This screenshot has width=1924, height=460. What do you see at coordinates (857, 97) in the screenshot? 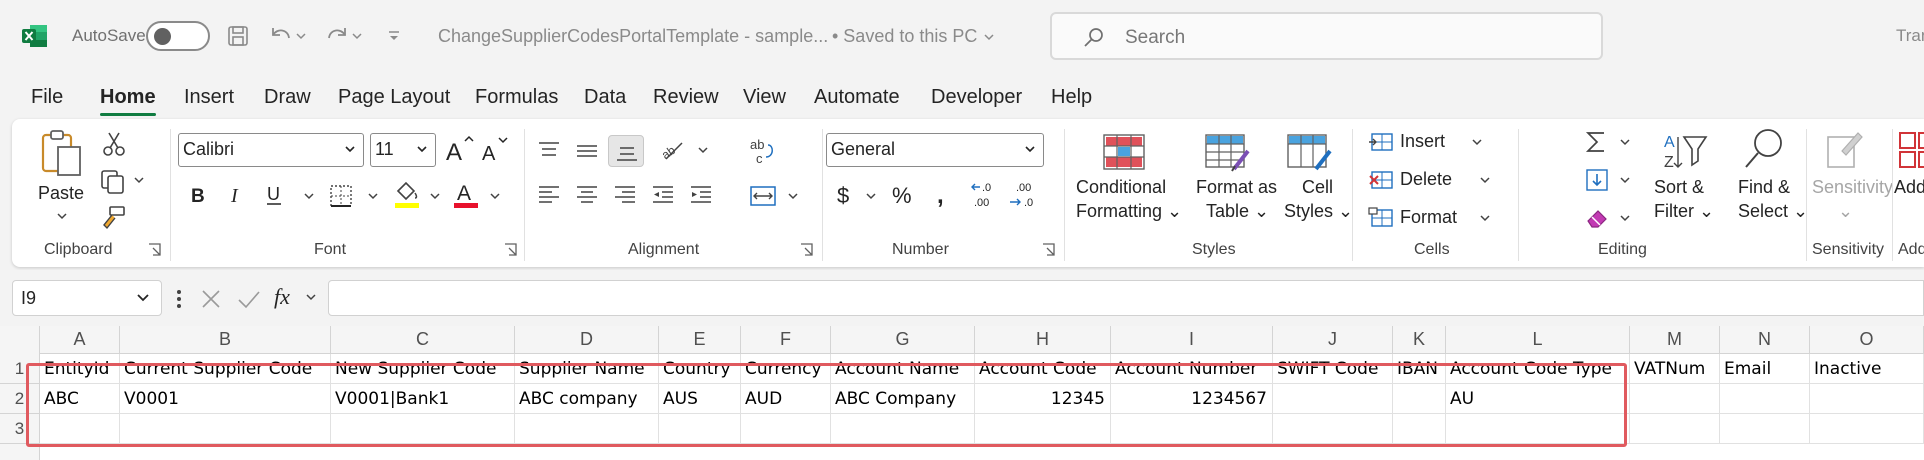
I see `tab-automate: Automate` at bounding box center [857, 97].